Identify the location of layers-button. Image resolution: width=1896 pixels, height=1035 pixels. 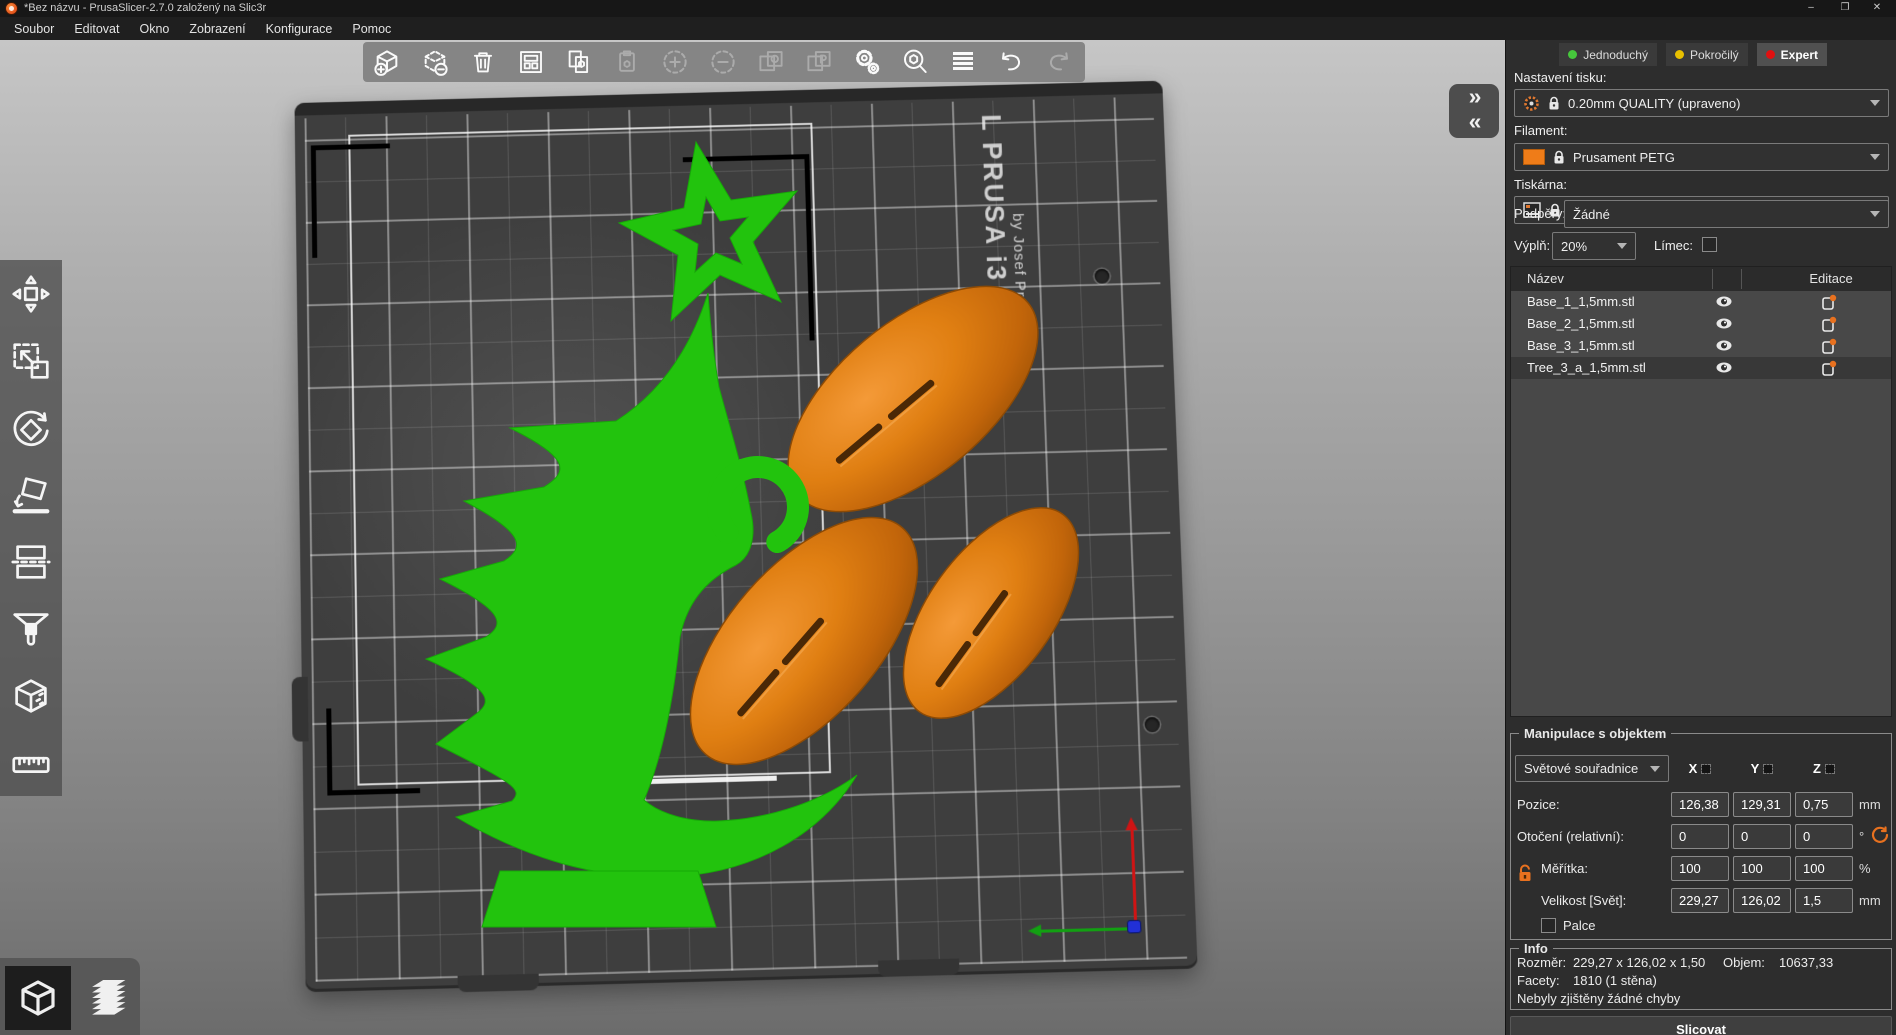
(963, 62).